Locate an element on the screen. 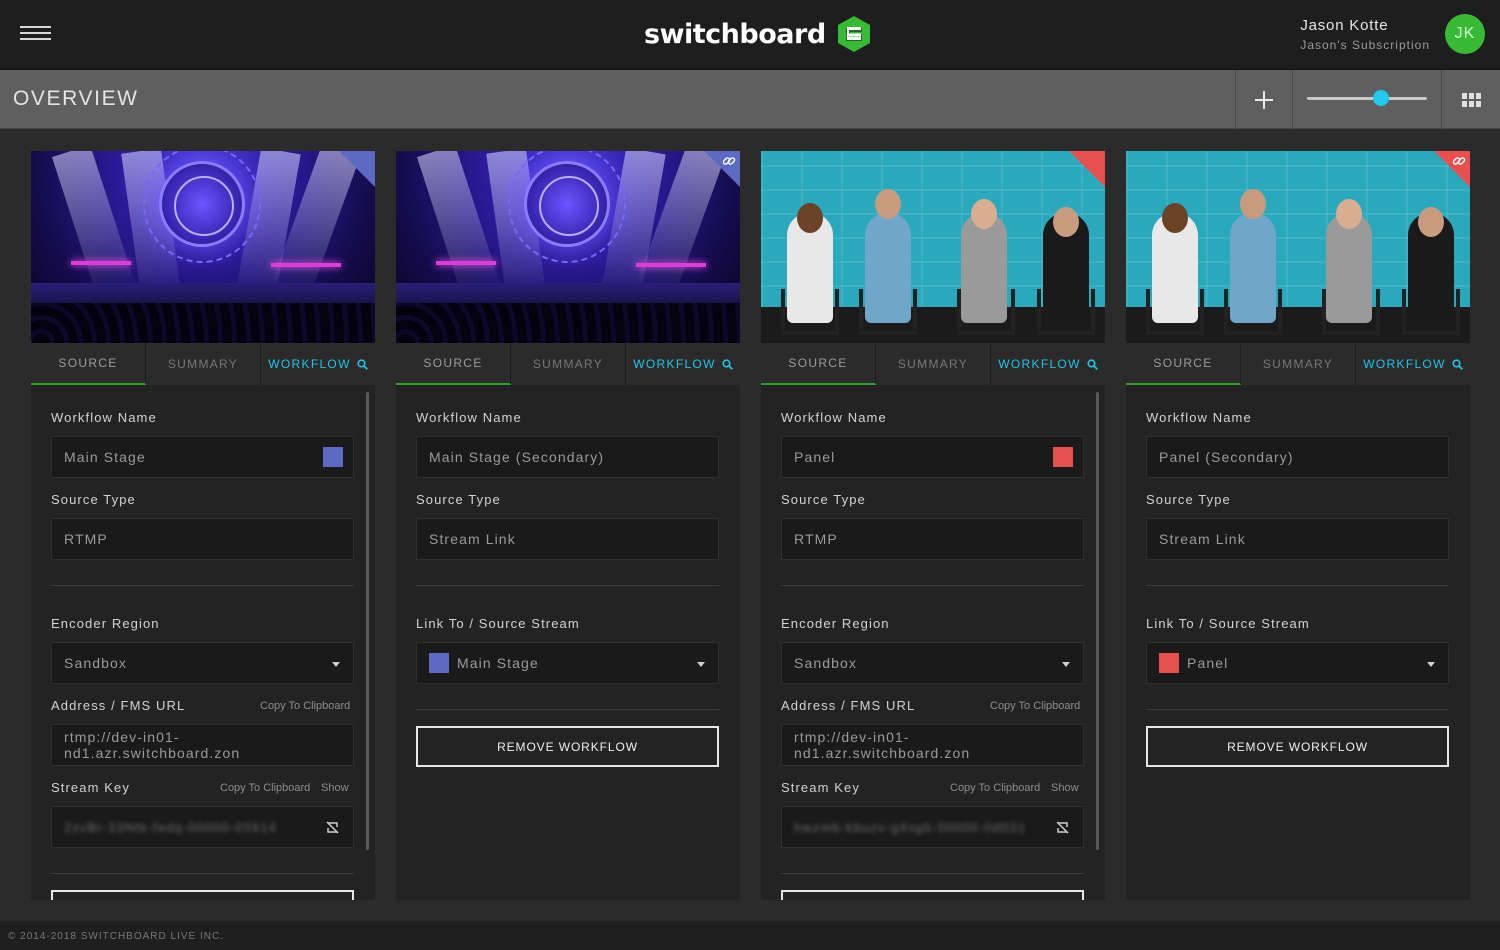  brand-name: switchboard is located at coordinates (735, 34).